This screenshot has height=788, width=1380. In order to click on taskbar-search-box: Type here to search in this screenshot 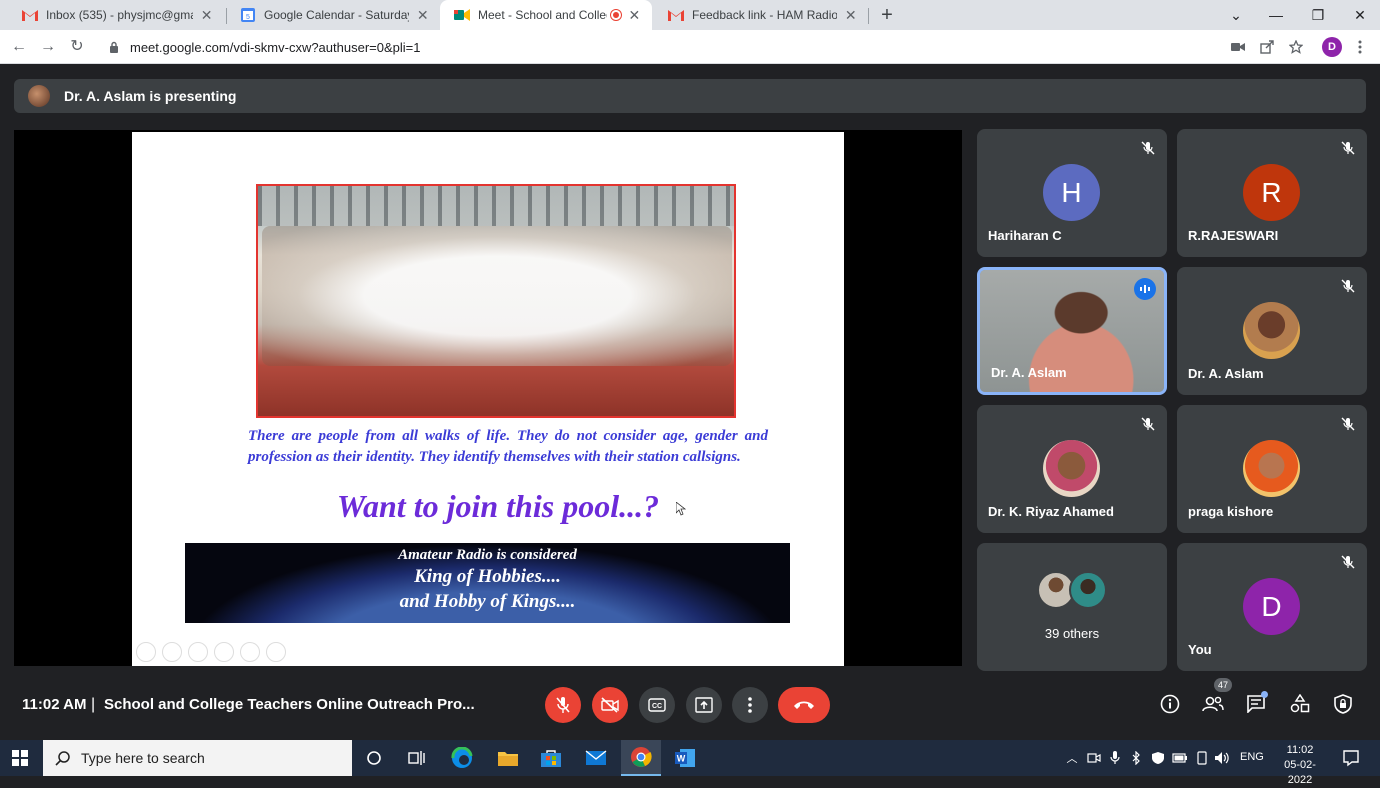, I will do `click(197, 758)`.